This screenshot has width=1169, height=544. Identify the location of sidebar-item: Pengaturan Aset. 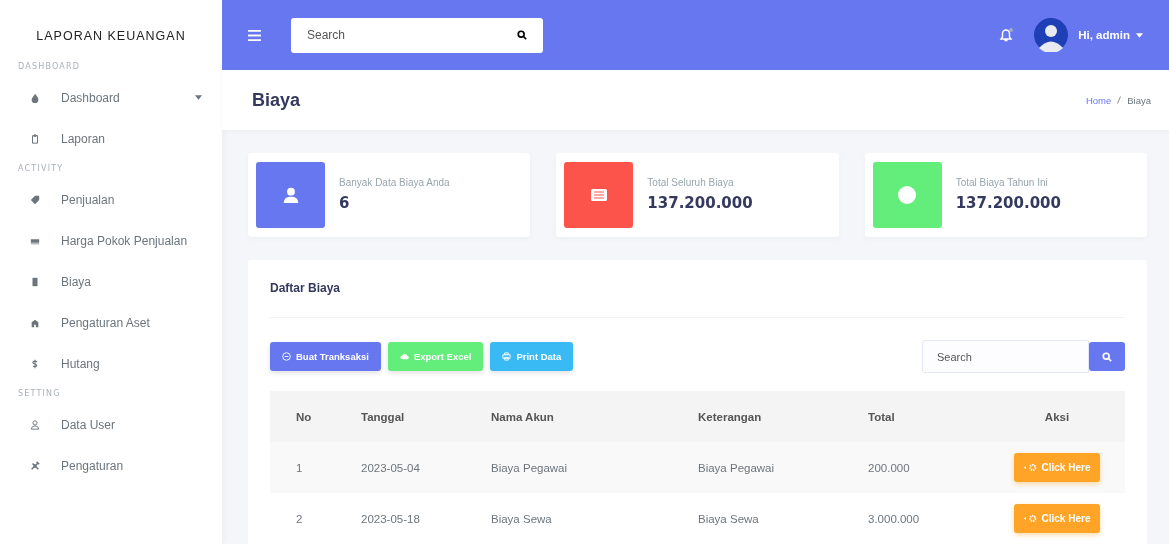
(111, 322).